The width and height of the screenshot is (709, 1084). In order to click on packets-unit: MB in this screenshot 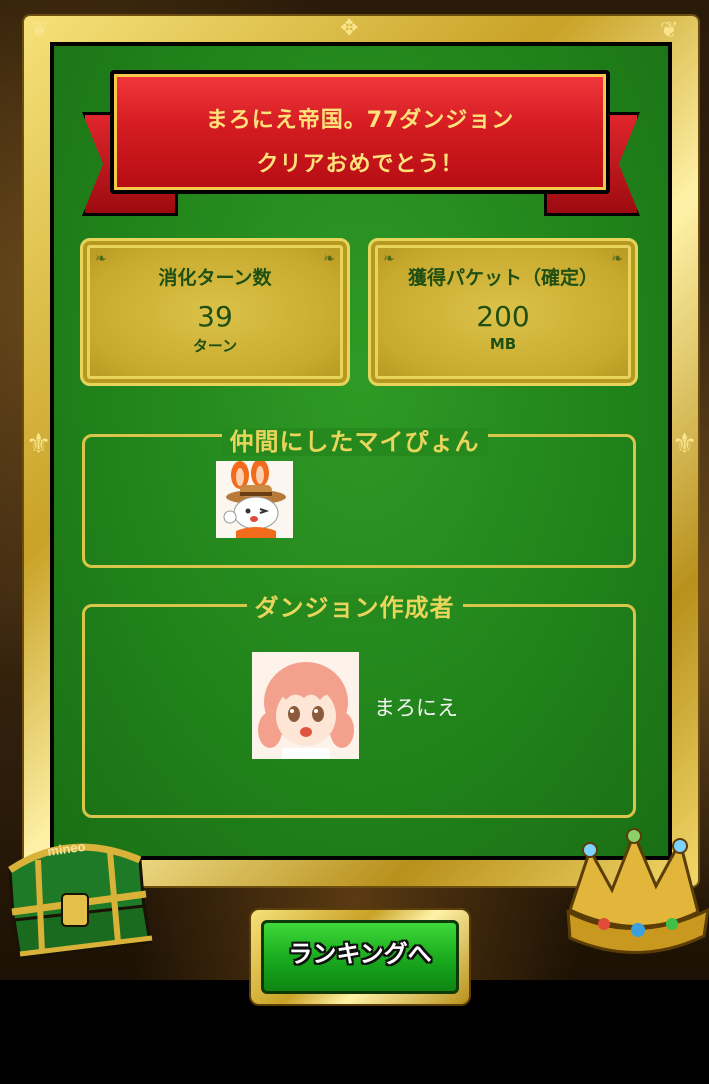, I will do `click(503, 344)`.